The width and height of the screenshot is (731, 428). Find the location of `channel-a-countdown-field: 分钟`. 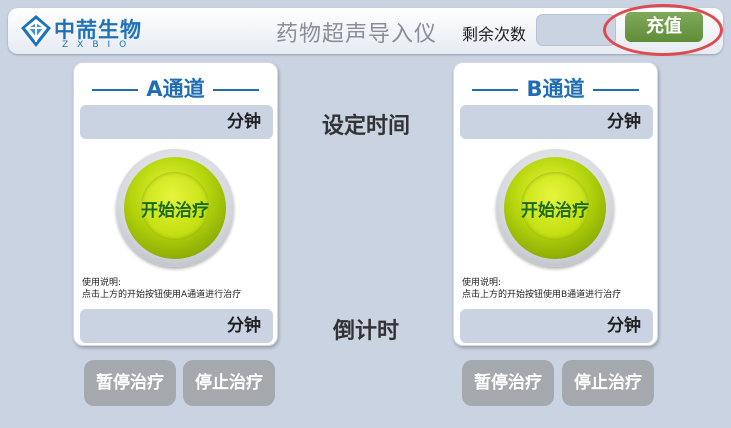

channel-a-countdown-field: 分钟 is located at coordinates (176, 326).